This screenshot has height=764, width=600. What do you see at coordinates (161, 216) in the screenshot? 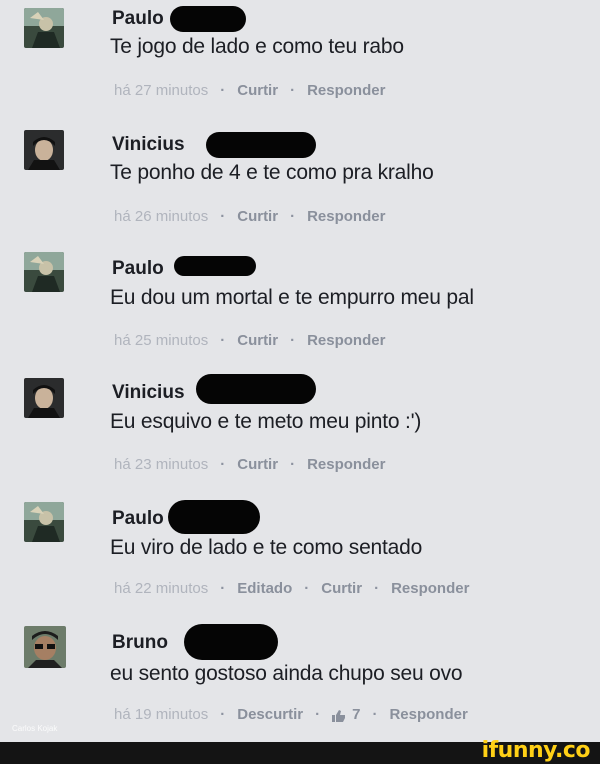
I see `comment-time: há 26 minutos` at bounding box center [161, 216].